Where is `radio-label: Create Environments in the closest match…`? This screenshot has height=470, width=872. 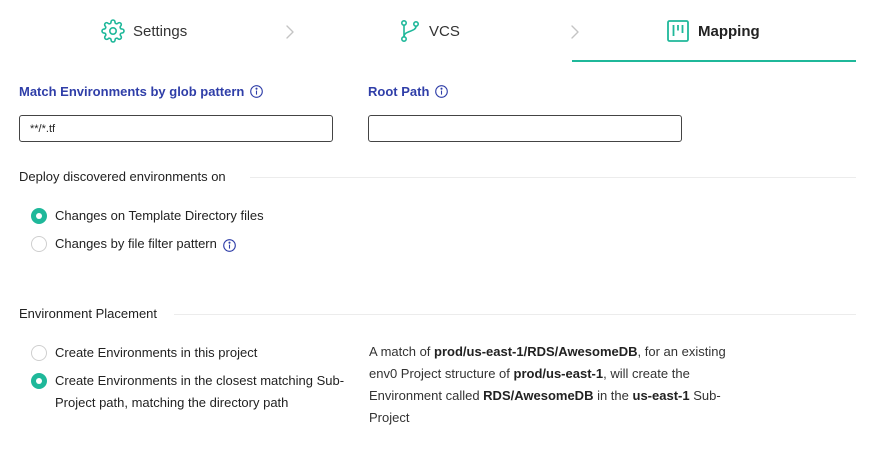
radio-label: Create Environments in the closest match… is located at coordinates (200, 391).